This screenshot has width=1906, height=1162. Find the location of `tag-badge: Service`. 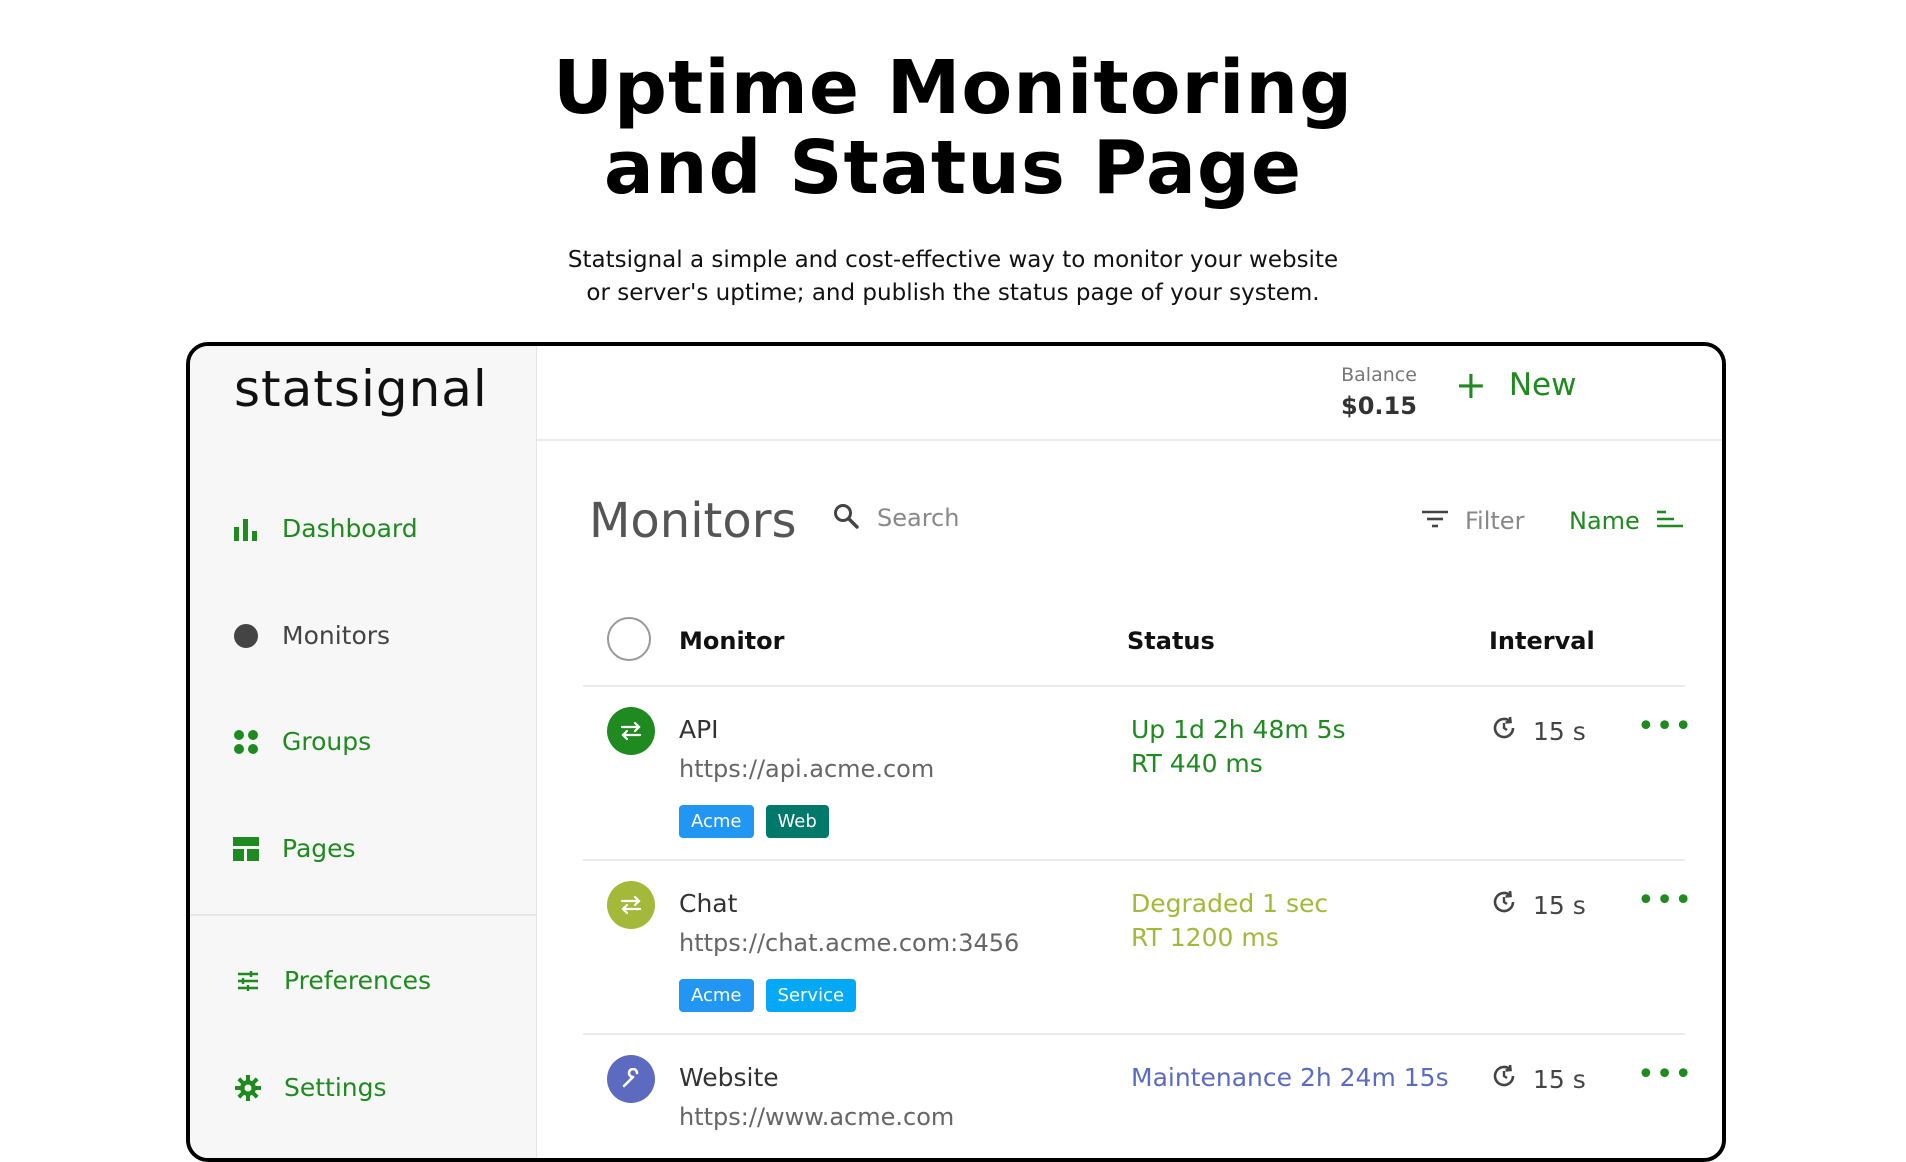

tag-badge: Service is located at coordinates (811, 995).